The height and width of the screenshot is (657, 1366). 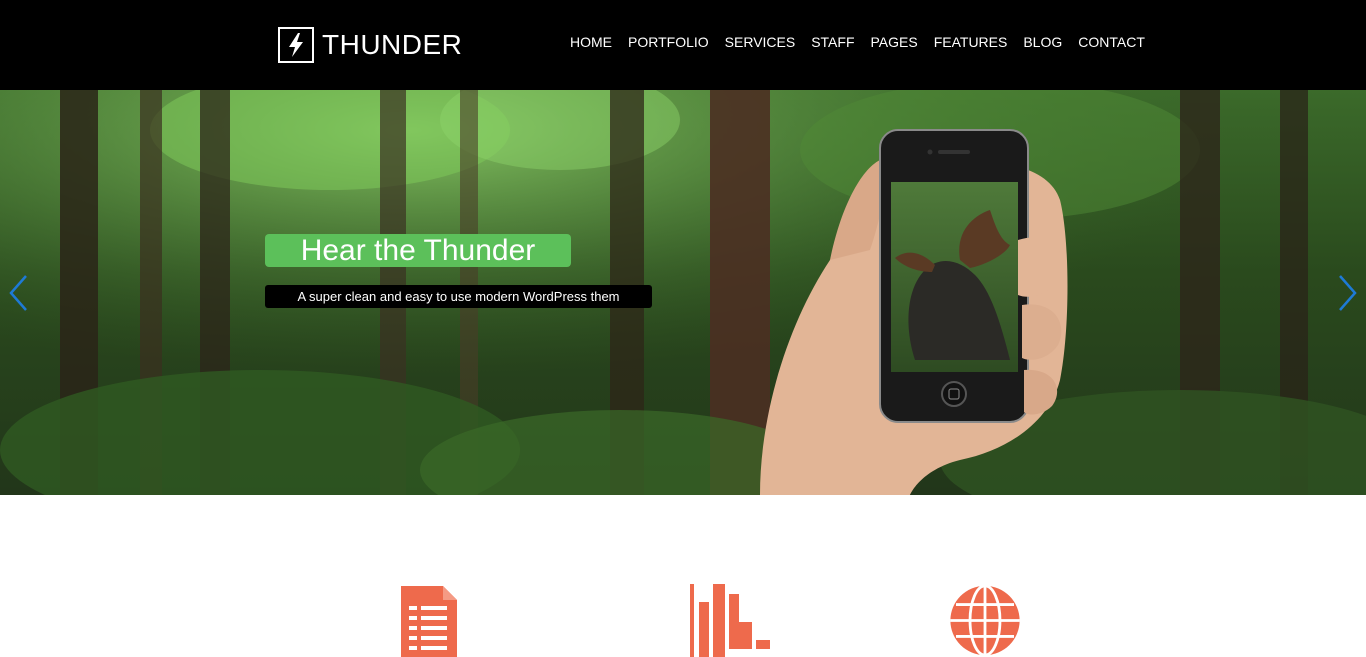 What do you see at coordinates (668, 42) in the screenshot?
I see `nav-portfolio: PORTFOLIO` at bounding box center [668, 42].